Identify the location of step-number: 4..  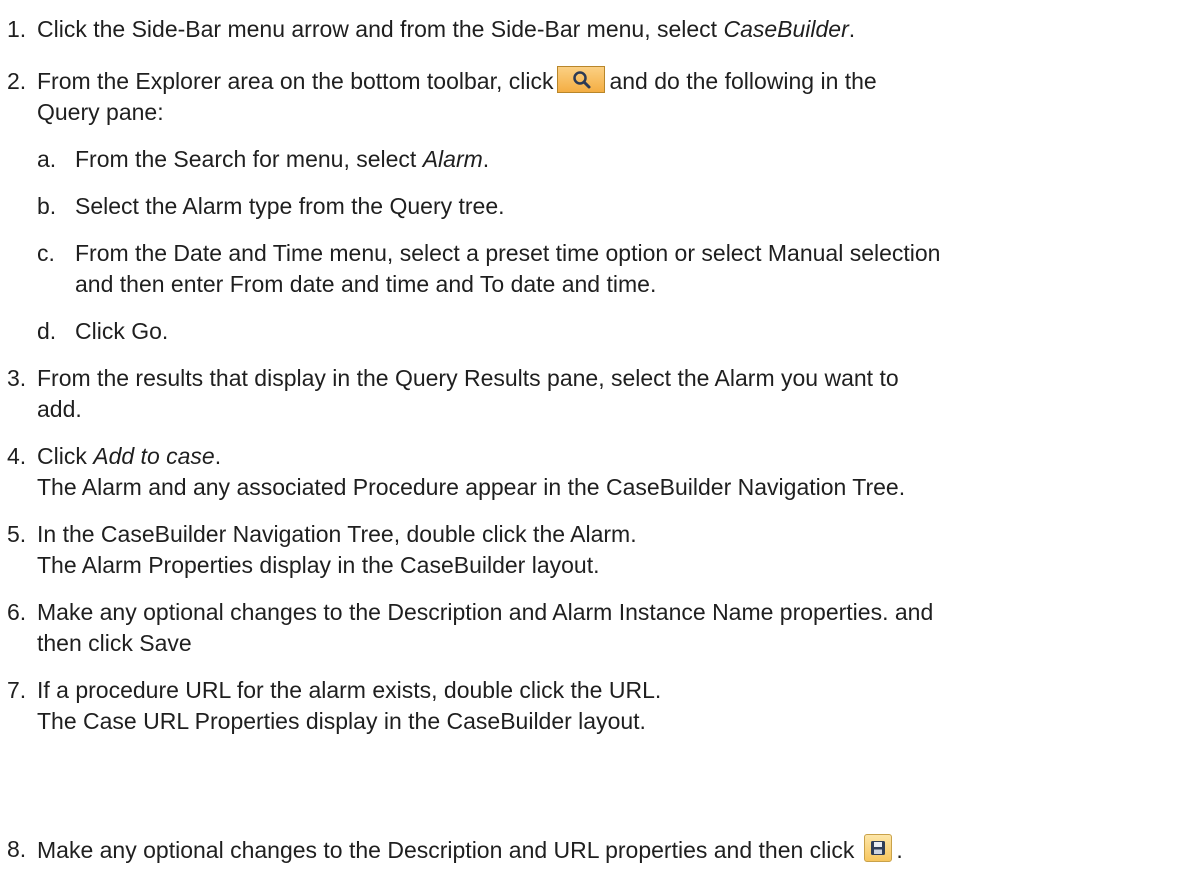
(17, 456).